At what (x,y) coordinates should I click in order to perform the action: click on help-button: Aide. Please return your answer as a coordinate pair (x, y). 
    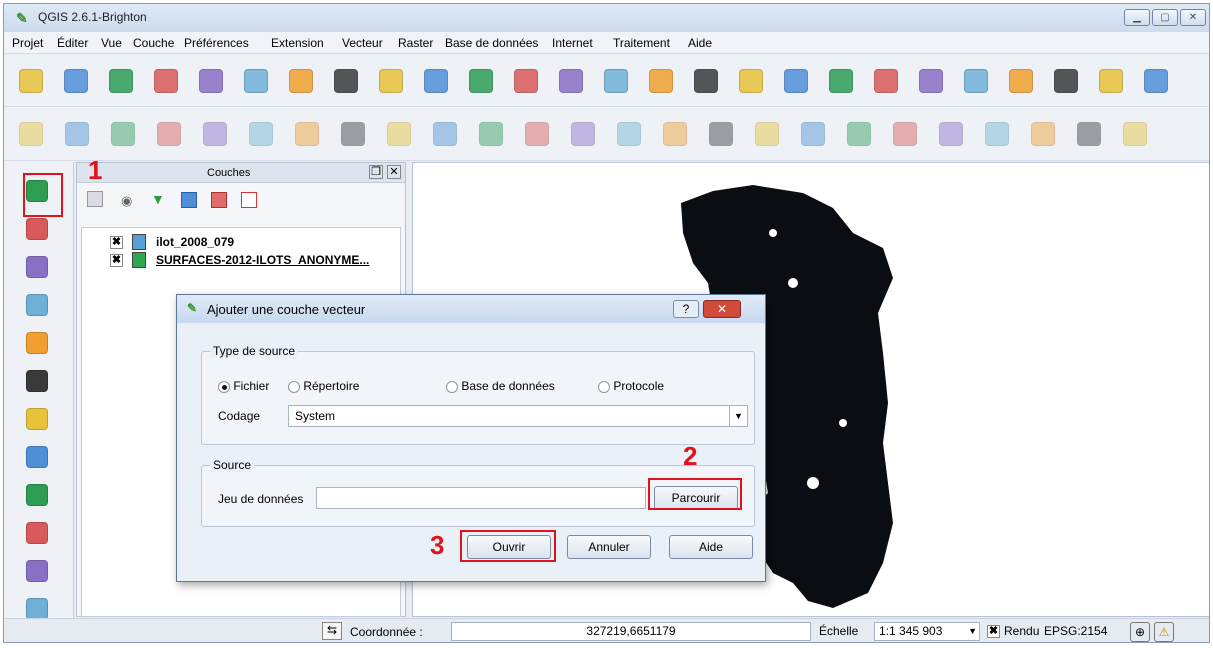
    Looking at the image, I should click on (711, 547).